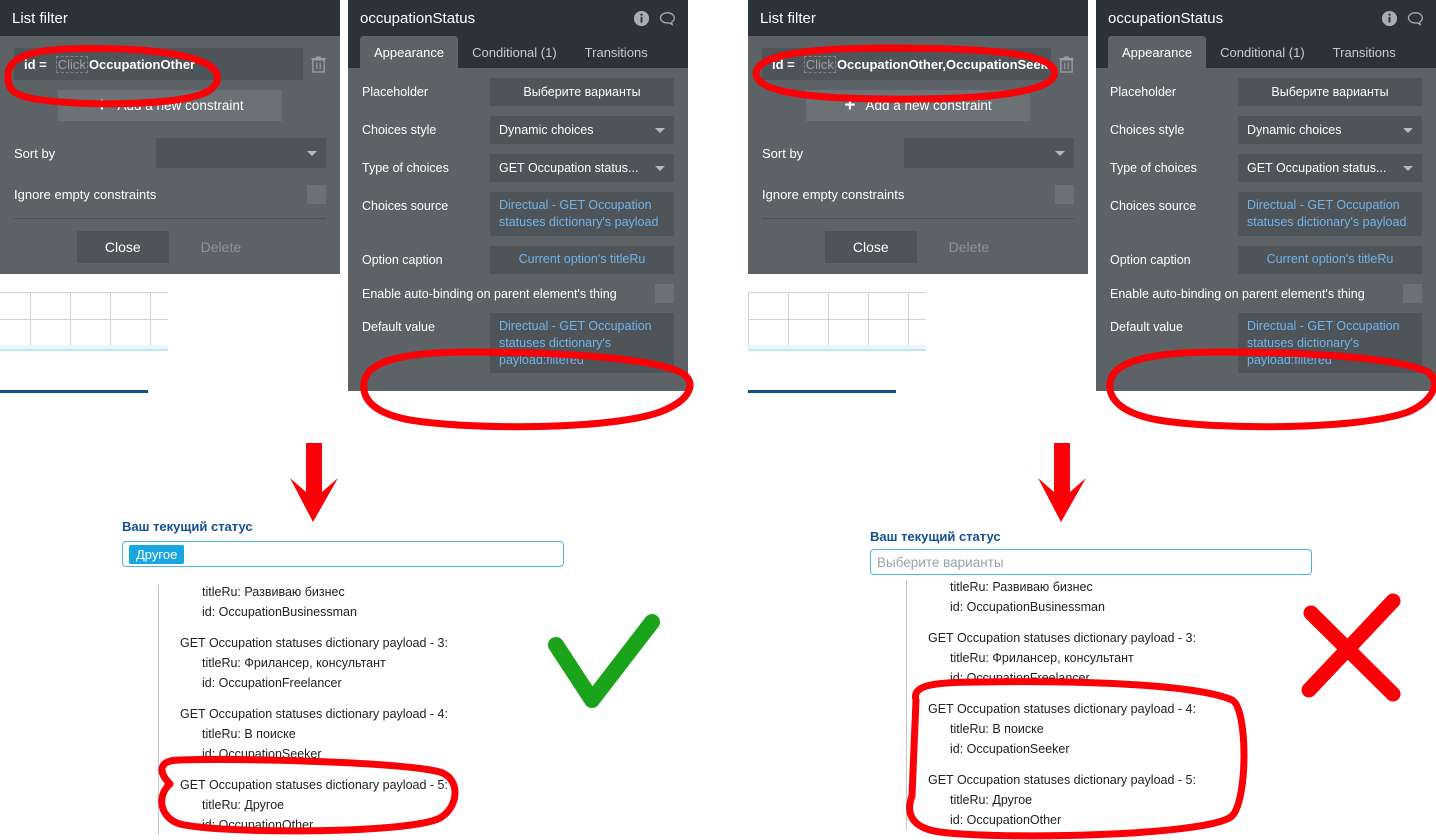 The width and height of the screenshot is (1436, 840). Describe the element at coordinates (314, 482) in the screenshot. I see `annotation-arrow-left` at that location.